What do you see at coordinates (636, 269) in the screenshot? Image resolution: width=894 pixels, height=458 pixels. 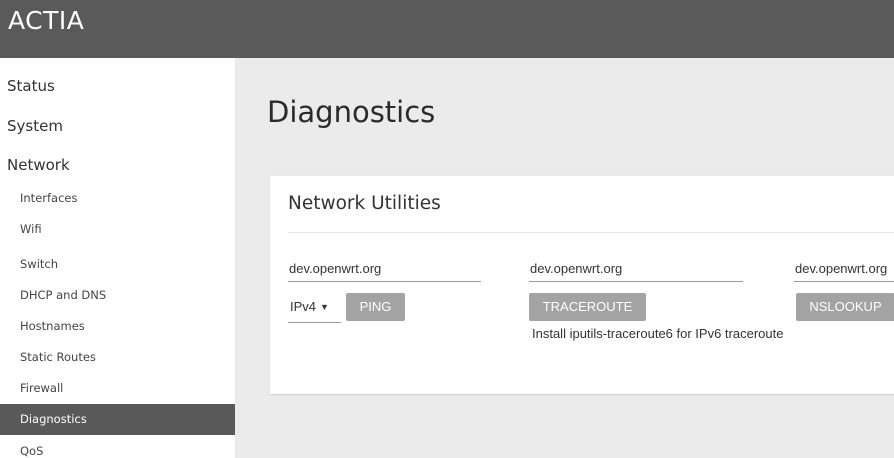 I see `traceroute-host-input` at bounding box center [636, 269].